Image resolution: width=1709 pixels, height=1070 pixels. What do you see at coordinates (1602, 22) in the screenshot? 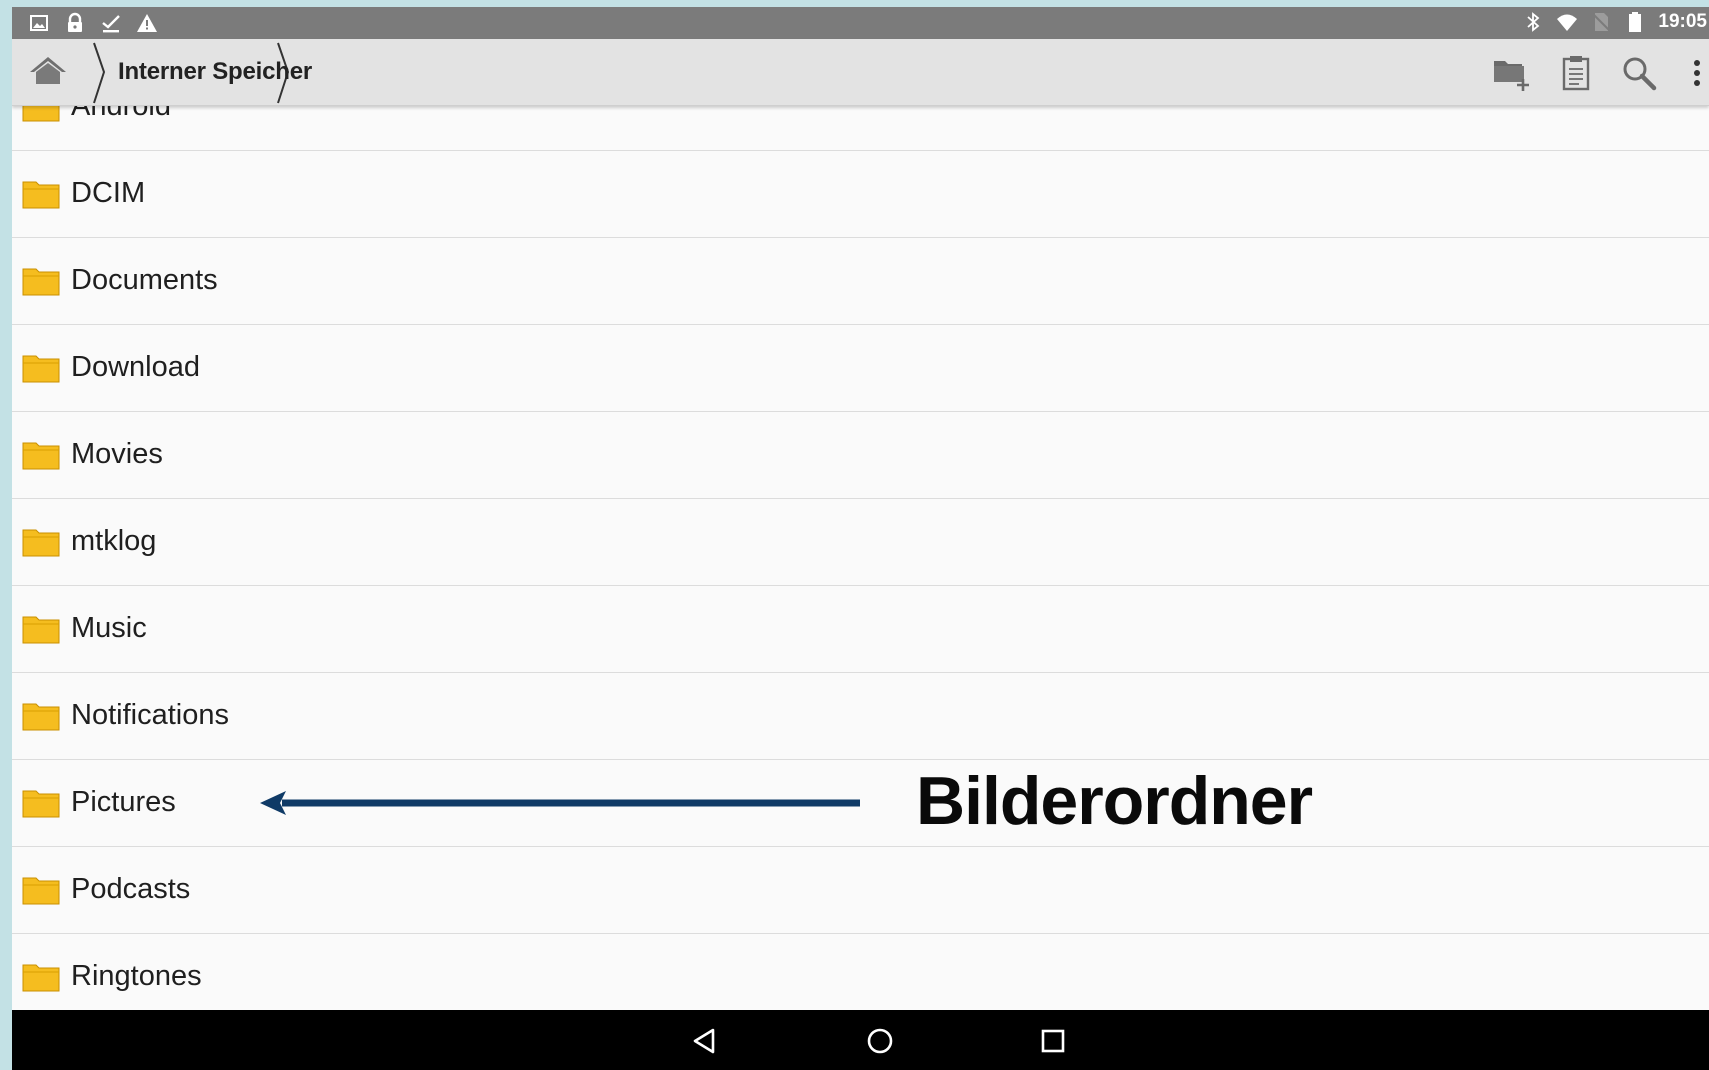
I see `no-sim-icon` at bounding box center [1602, 22].